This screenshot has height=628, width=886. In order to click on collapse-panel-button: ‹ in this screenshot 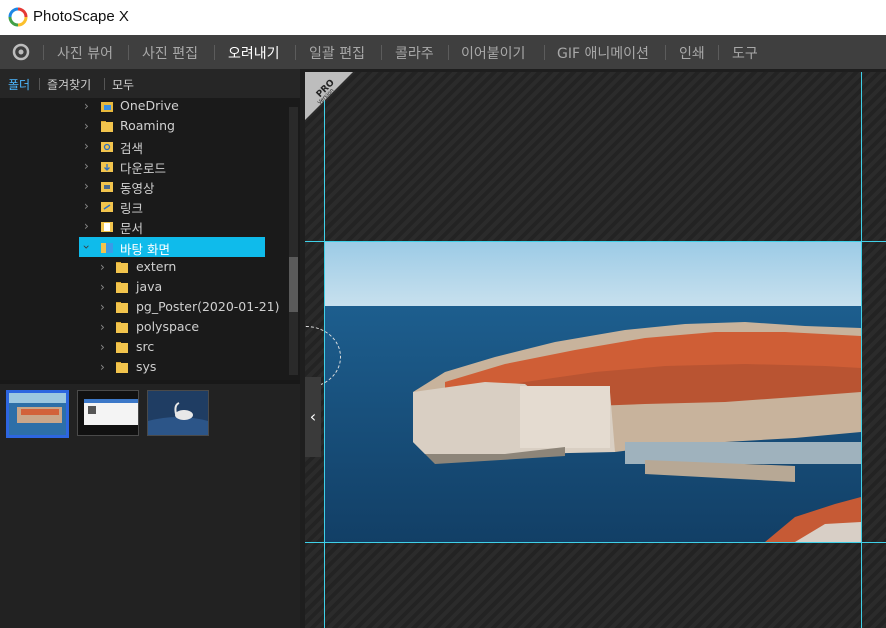, I will do `click(313, 417)`.